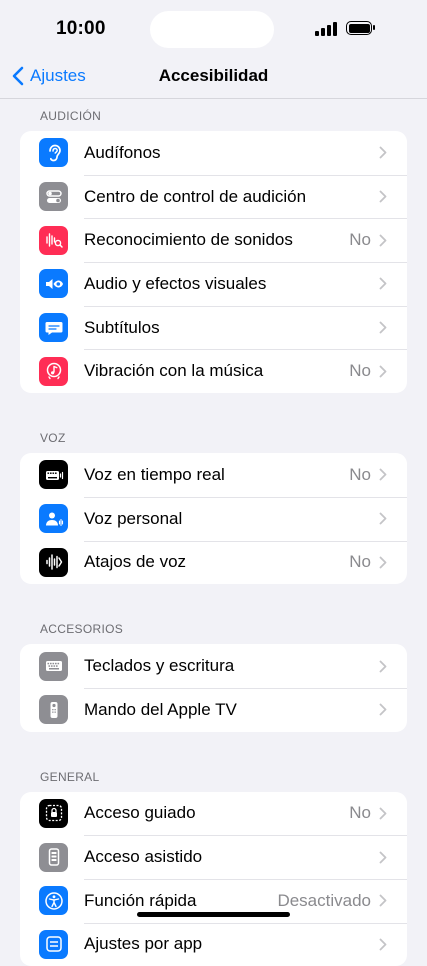 This screenshot has height=966, width=427. Describe the element at coordinates (360, 28) in the screenshot. I see `battery-icon` at that location.